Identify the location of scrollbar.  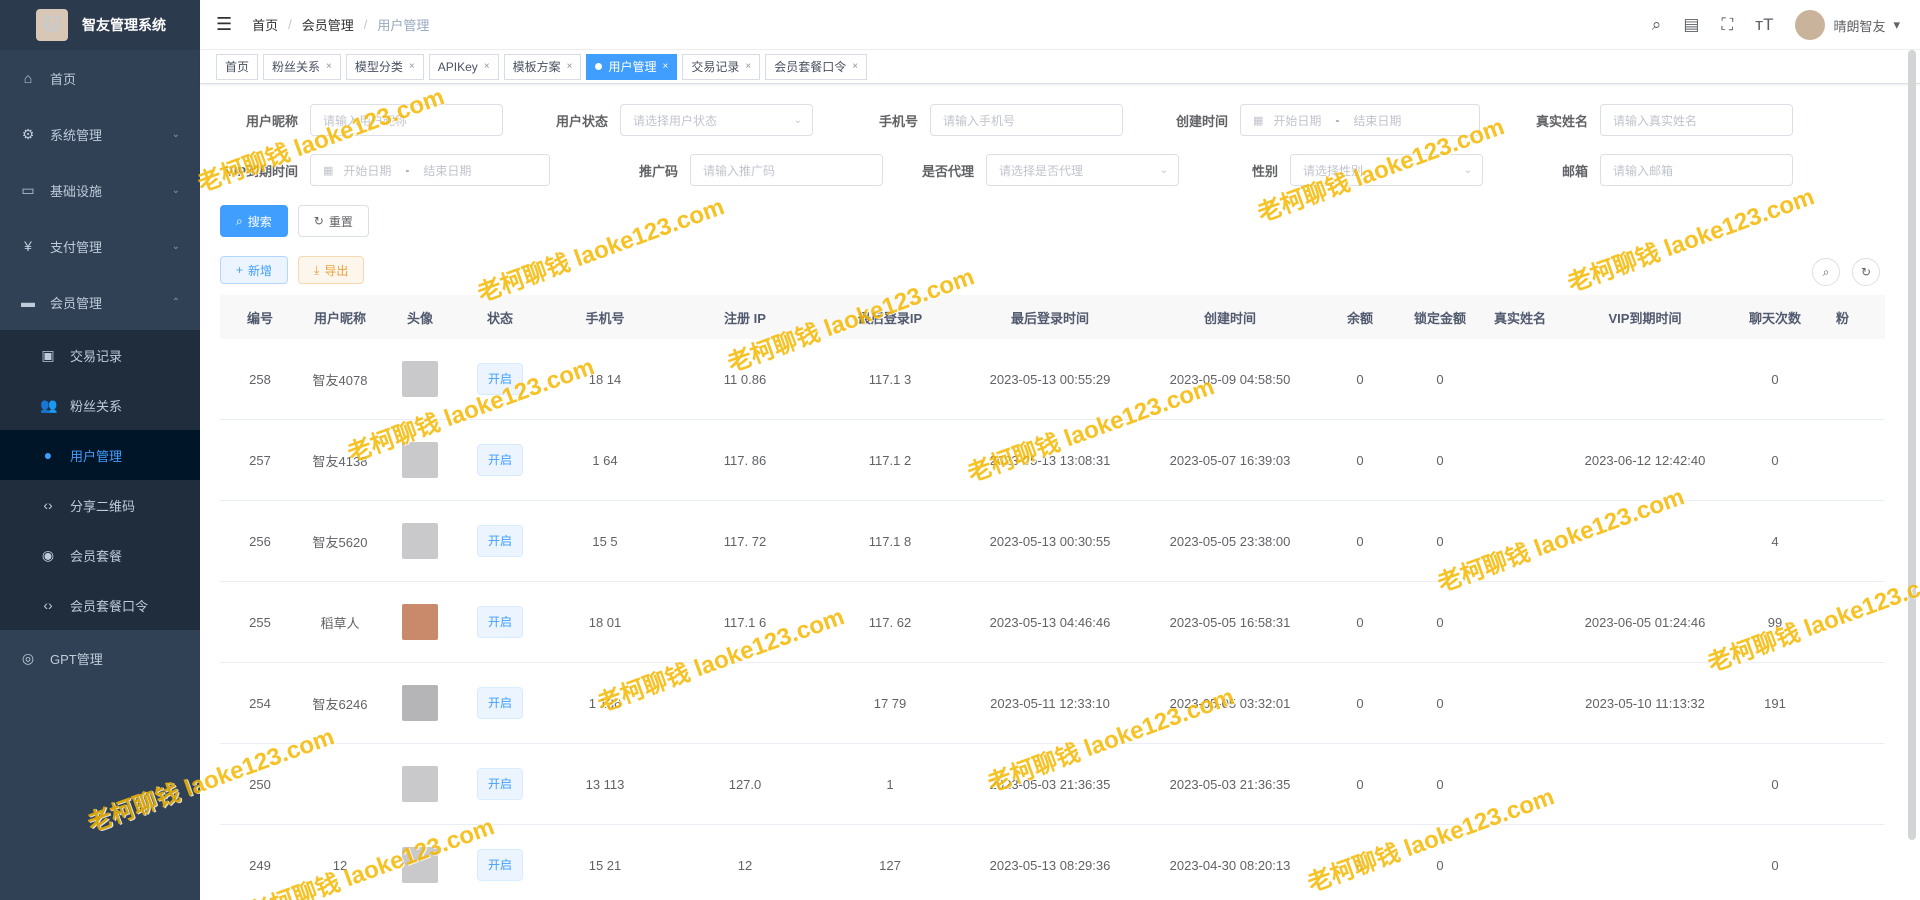
(1912, 445).